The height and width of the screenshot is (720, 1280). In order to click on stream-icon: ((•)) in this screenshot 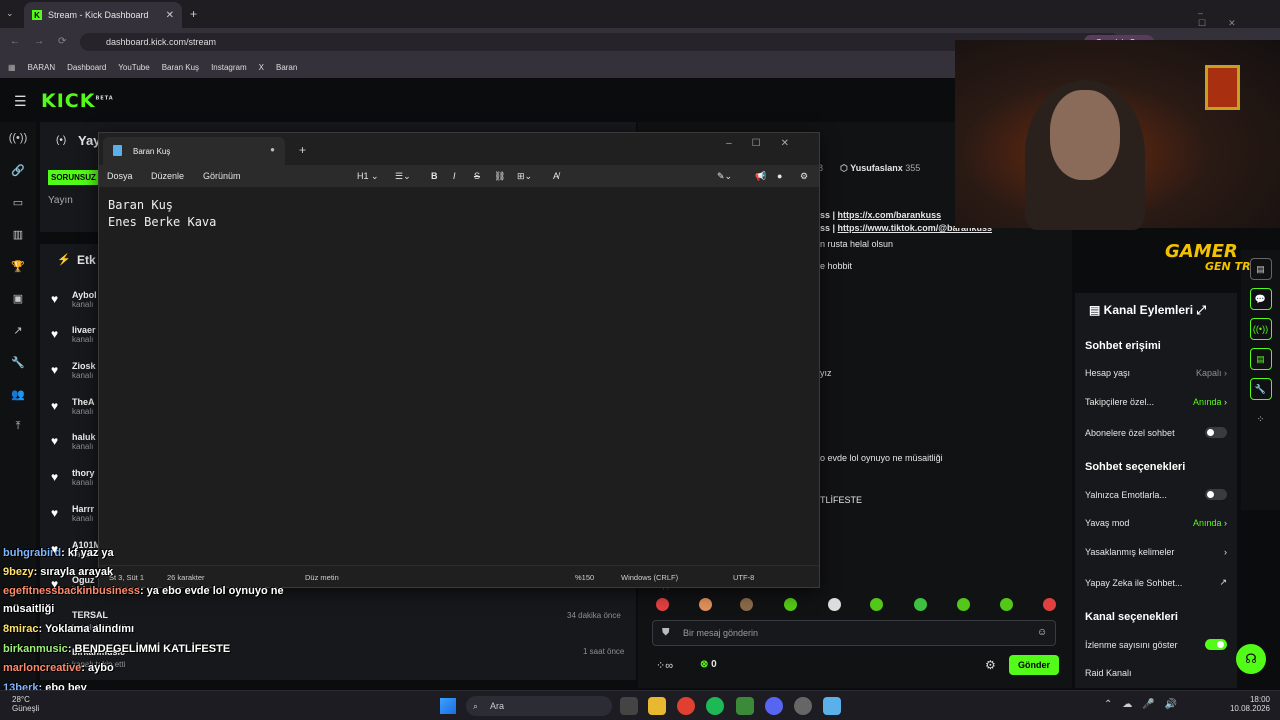, I will do `click(18, 138)`.